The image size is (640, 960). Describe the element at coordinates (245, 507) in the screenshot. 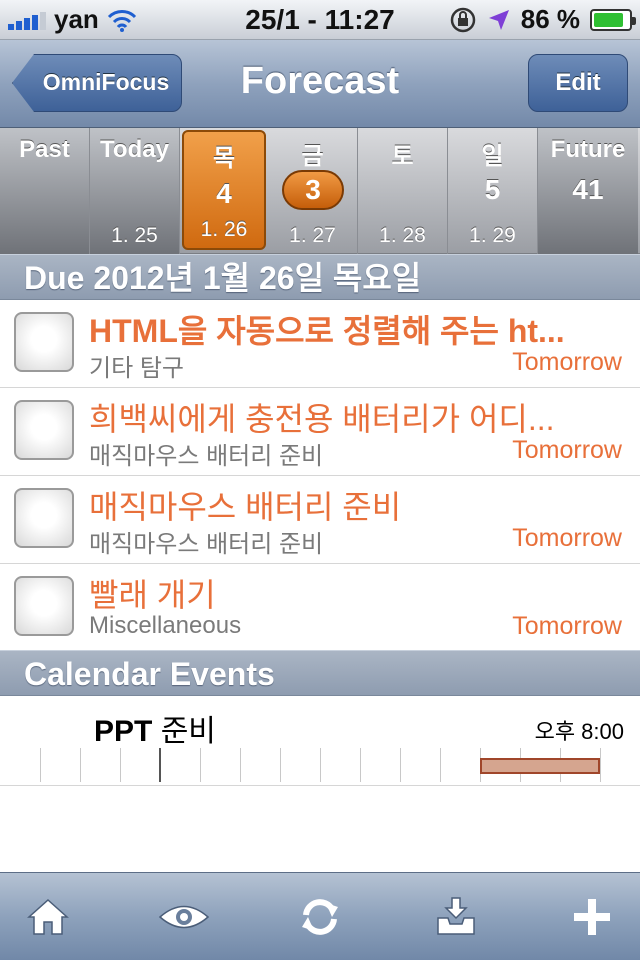

I see `task-title: 매직마우스 배터리 준비` at that location.